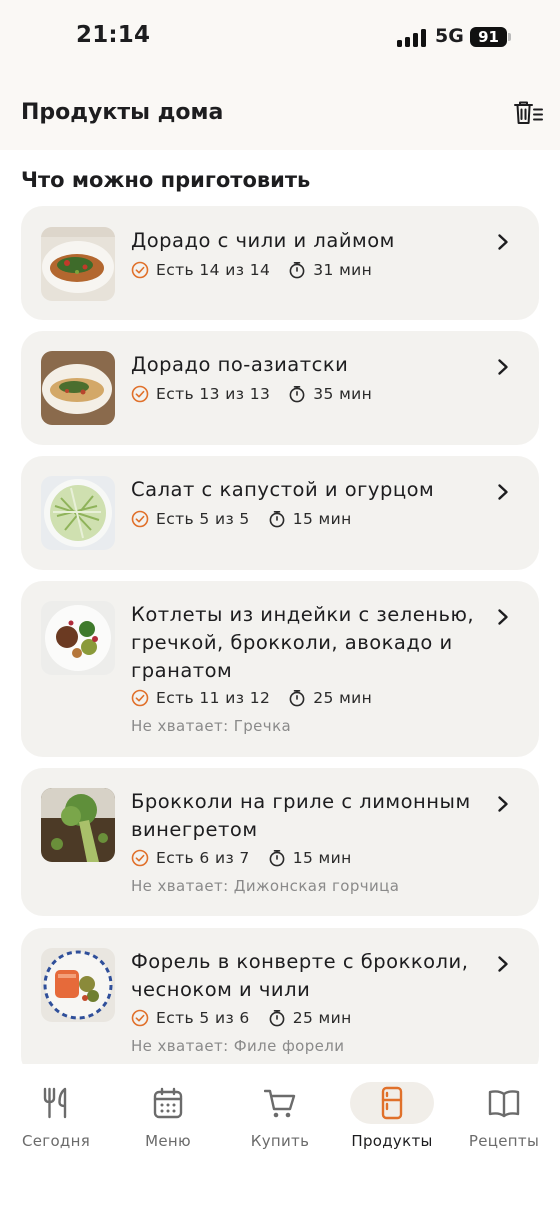 Image resolution: width=560 pixels, height=1213 pixels. I want to click on recipe-meta: Есть 14 из 14 31 мин, so click(251, 270).